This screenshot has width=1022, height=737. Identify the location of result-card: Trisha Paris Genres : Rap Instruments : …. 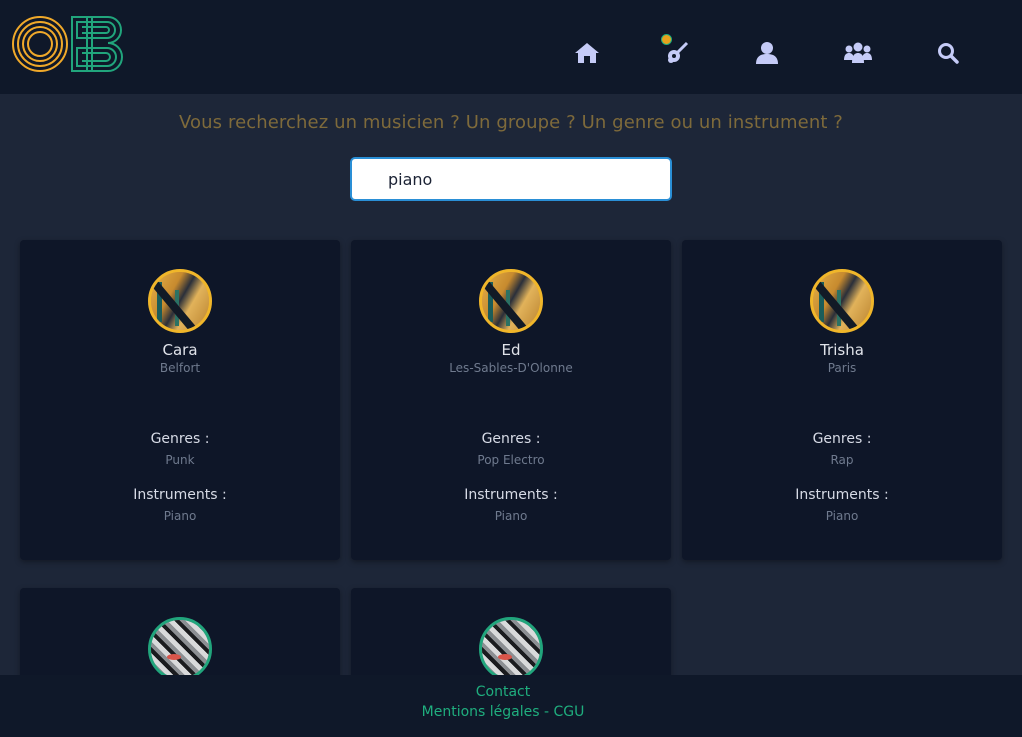
(842, 400).